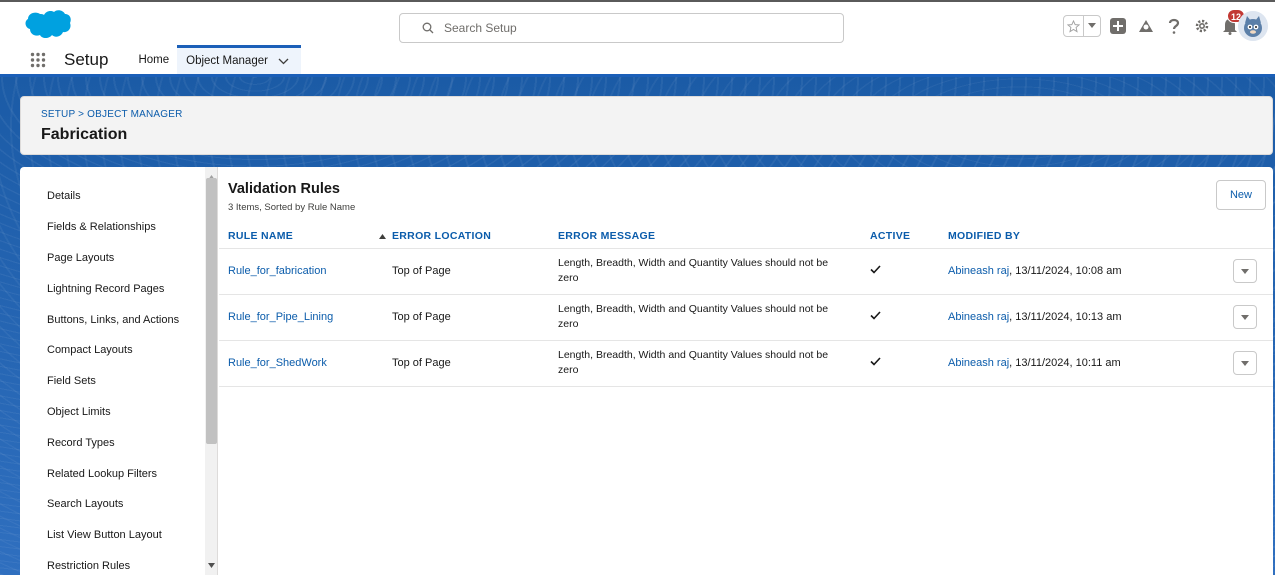 The image size is (1275, 575). Describe the element at coordinates (646, 114) in the screenshot. I see `breadcrumb: SETUP > OBJECT MANAGER` at that location.